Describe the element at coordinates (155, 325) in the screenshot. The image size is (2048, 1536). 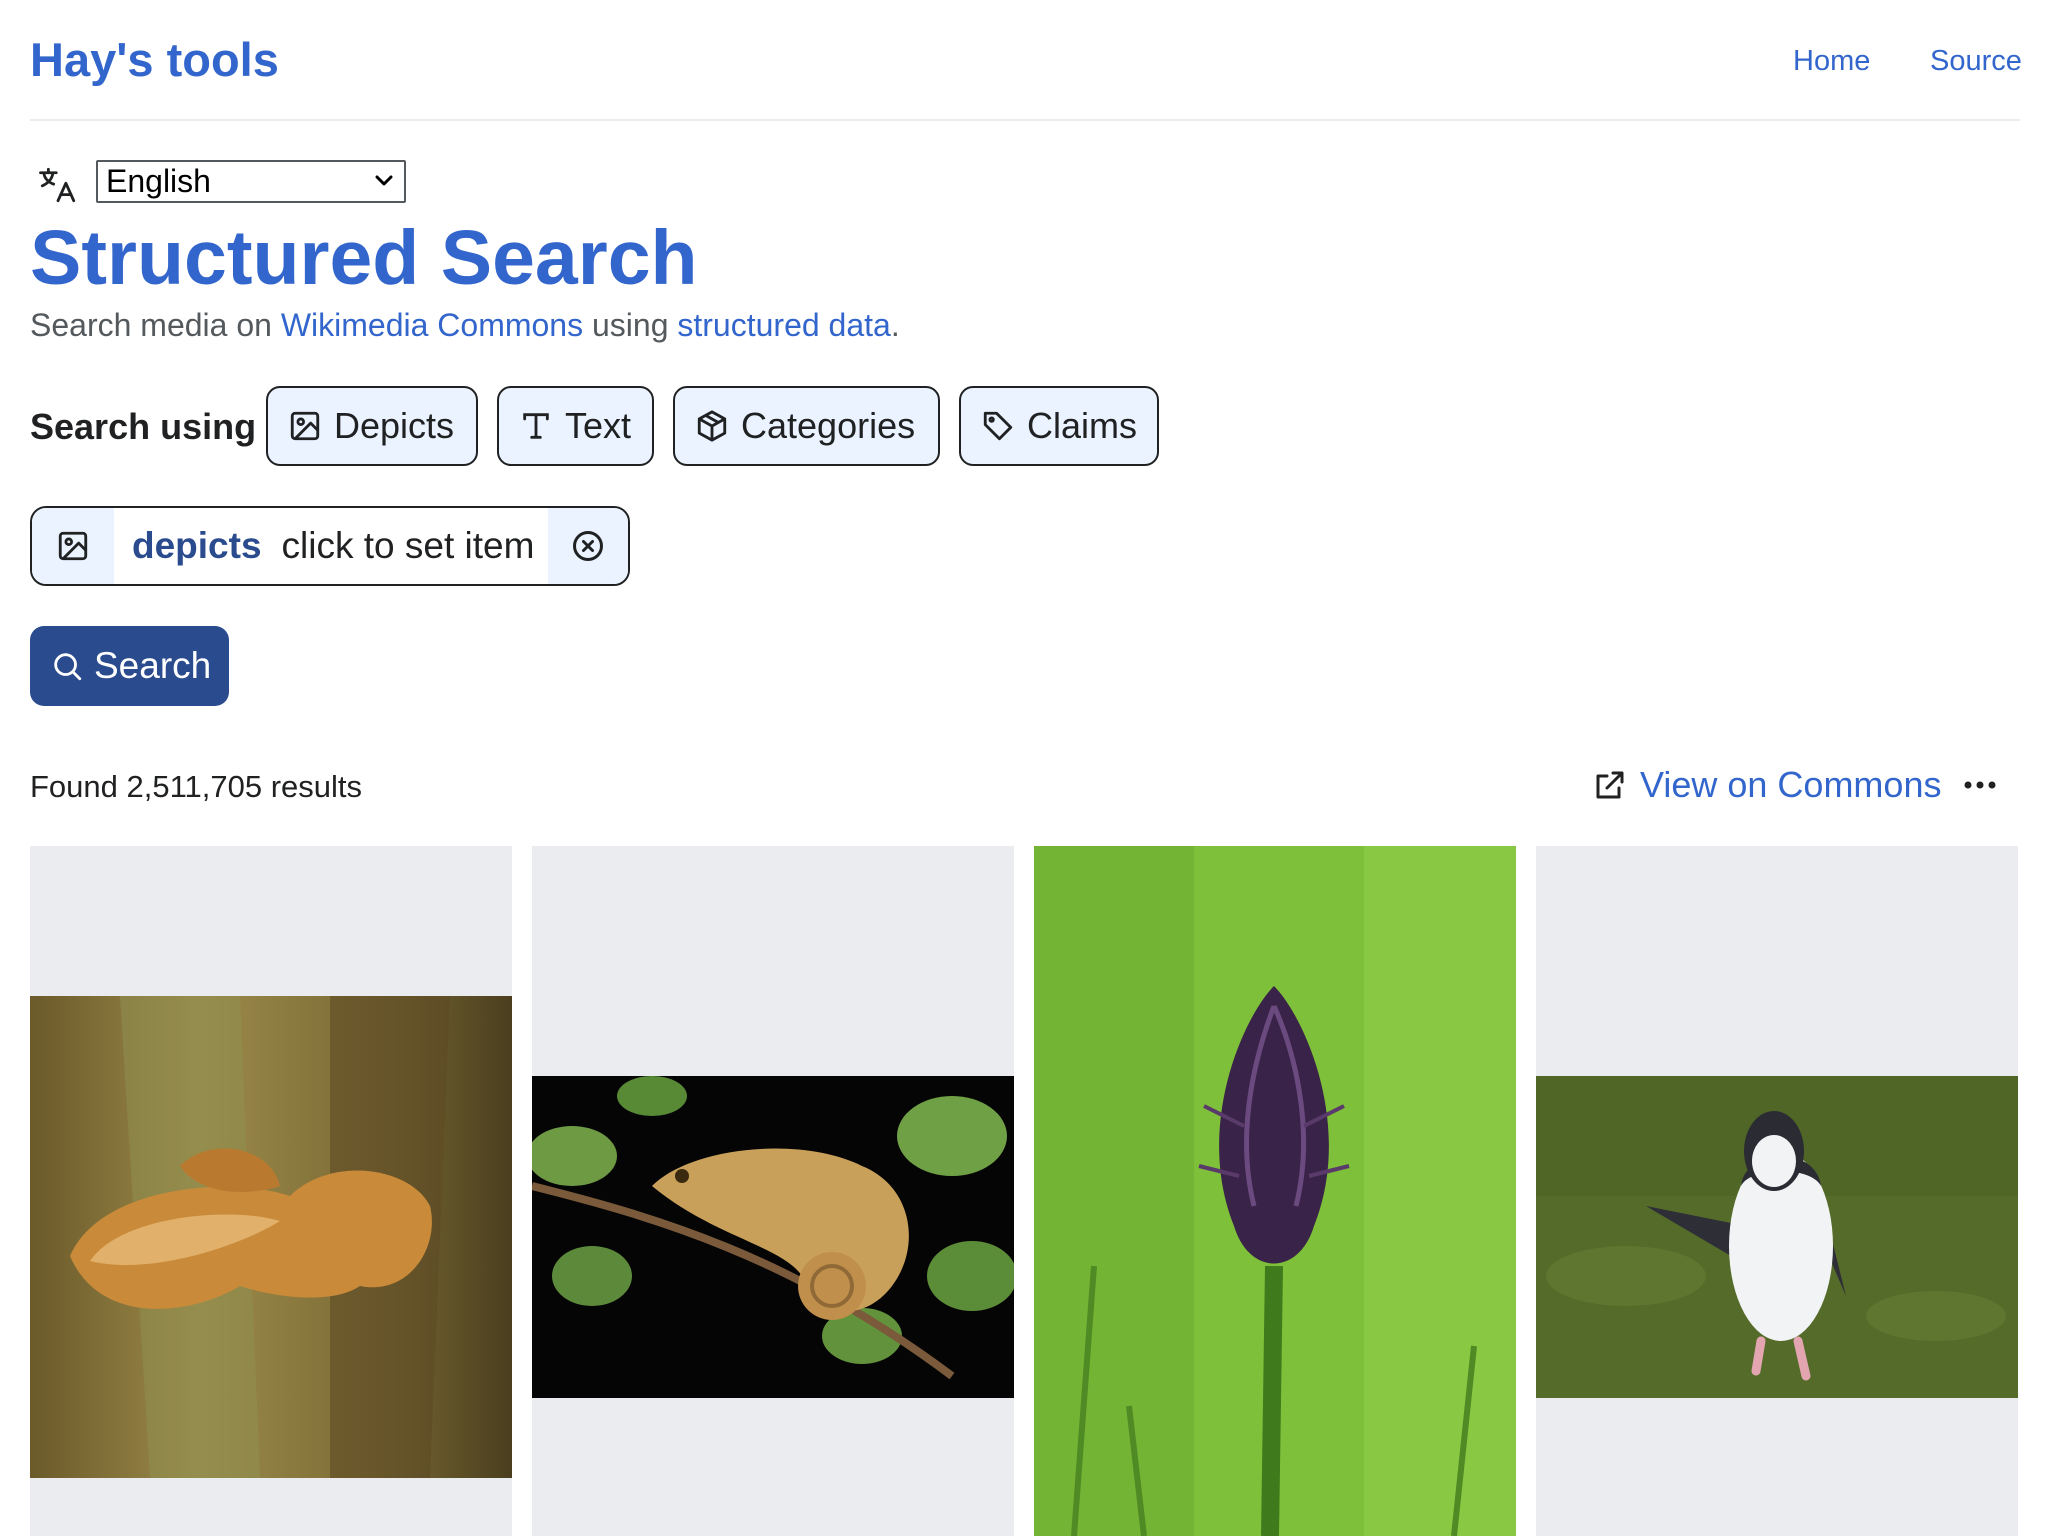
I see `subtitle-prefix: Search media on` at that location.